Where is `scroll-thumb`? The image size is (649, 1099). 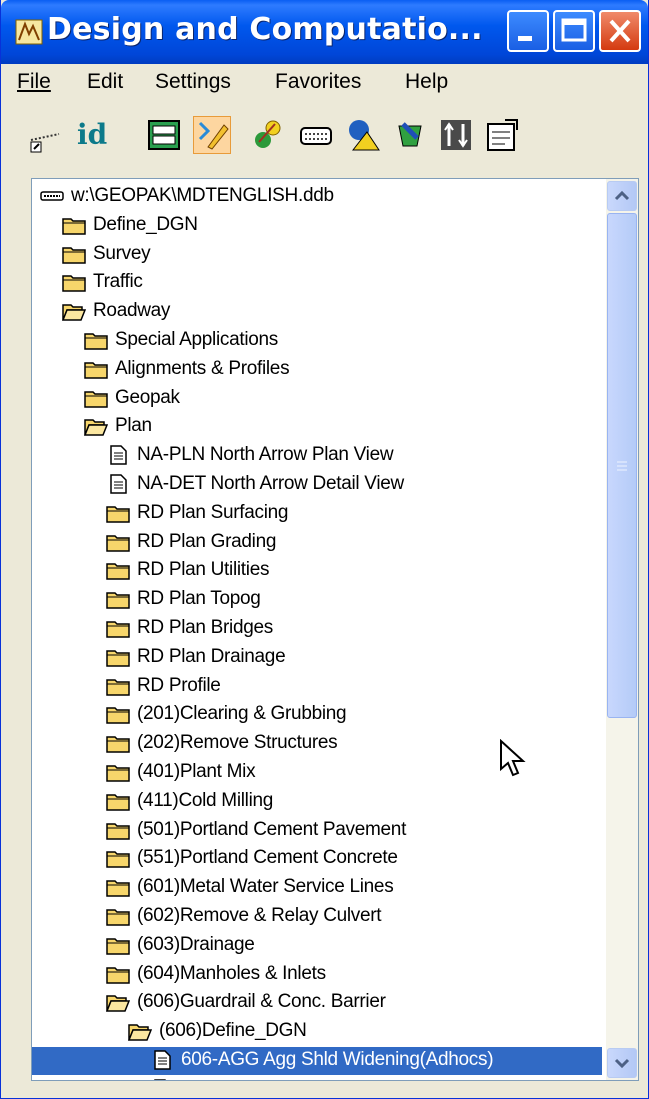
scroll-thumb is located at coordinates (622, 465).